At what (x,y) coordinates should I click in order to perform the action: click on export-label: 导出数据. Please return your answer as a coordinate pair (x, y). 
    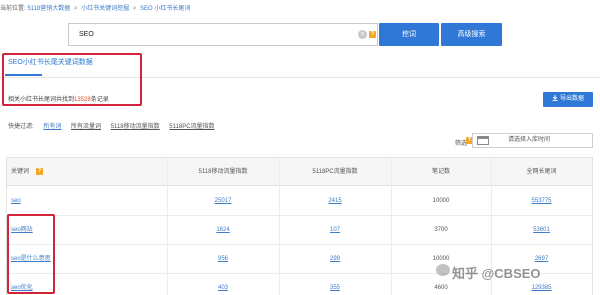
    Looking at the image, I should click on (571, 99).